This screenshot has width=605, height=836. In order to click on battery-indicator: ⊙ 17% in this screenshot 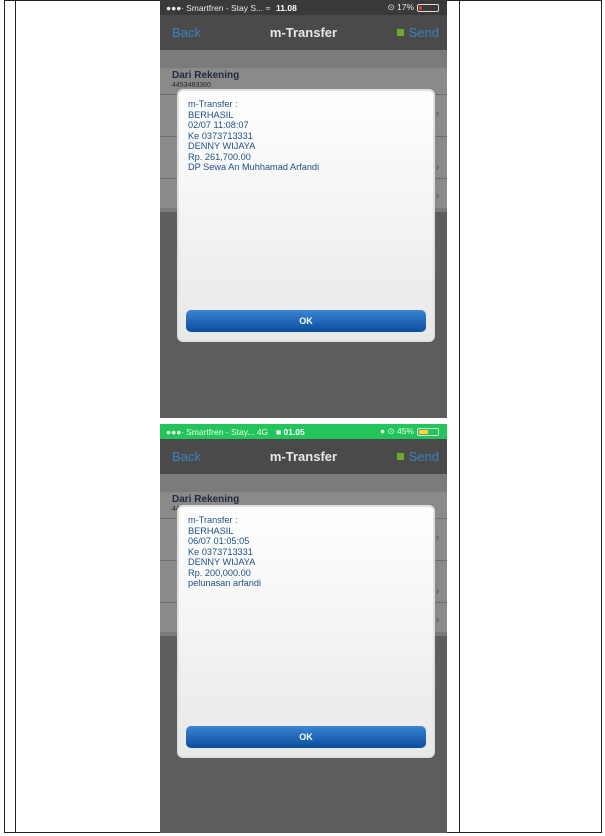, I will do `click(413, 7)`.